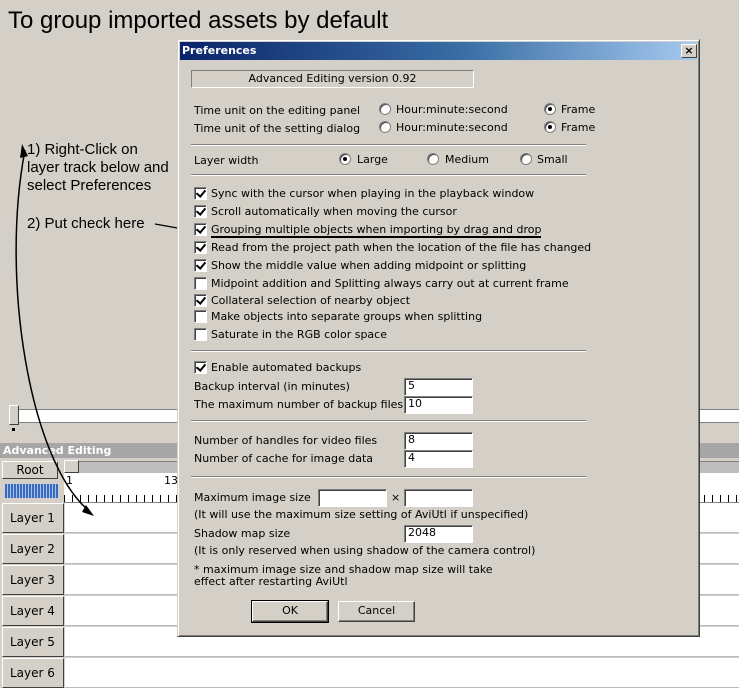 This screenshot has width=739, height=688. Describe the element at coordinates (550, 109) in the screenshot. I see `radio-editing-frame` at that location.